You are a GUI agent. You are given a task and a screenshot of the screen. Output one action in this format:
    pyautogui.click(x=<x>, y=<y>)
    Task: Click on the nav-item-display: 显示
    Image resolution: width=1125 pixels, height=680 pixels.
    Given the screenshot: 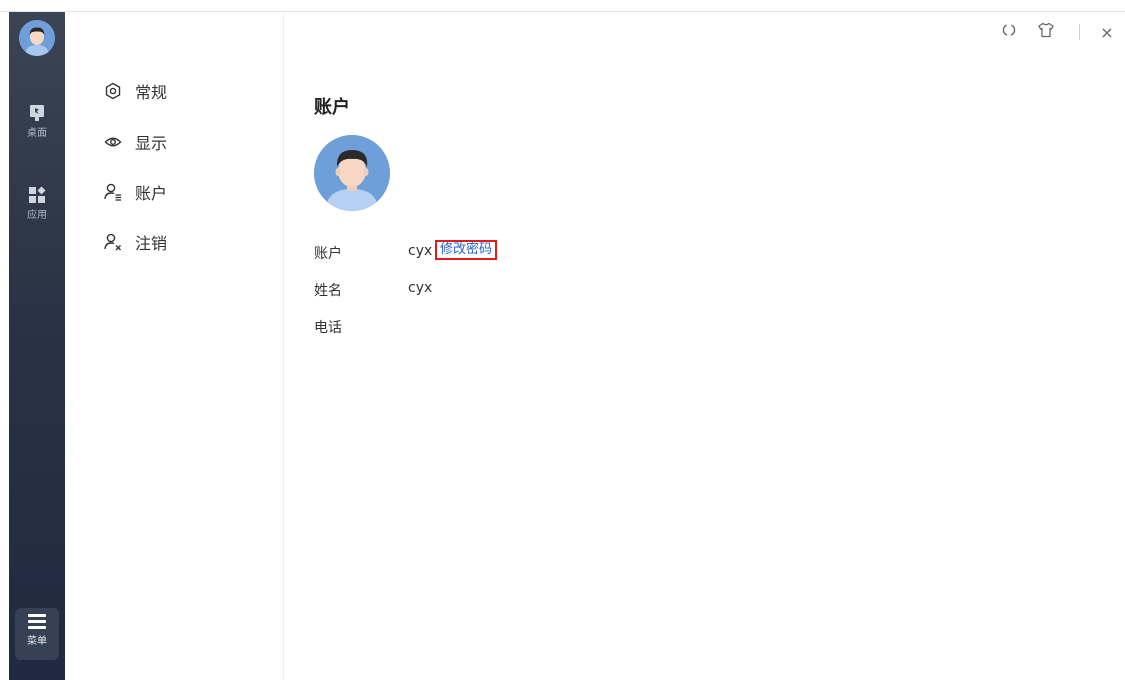 What is the action you would take?
    pyautogui.click(x=135, y=142)
    